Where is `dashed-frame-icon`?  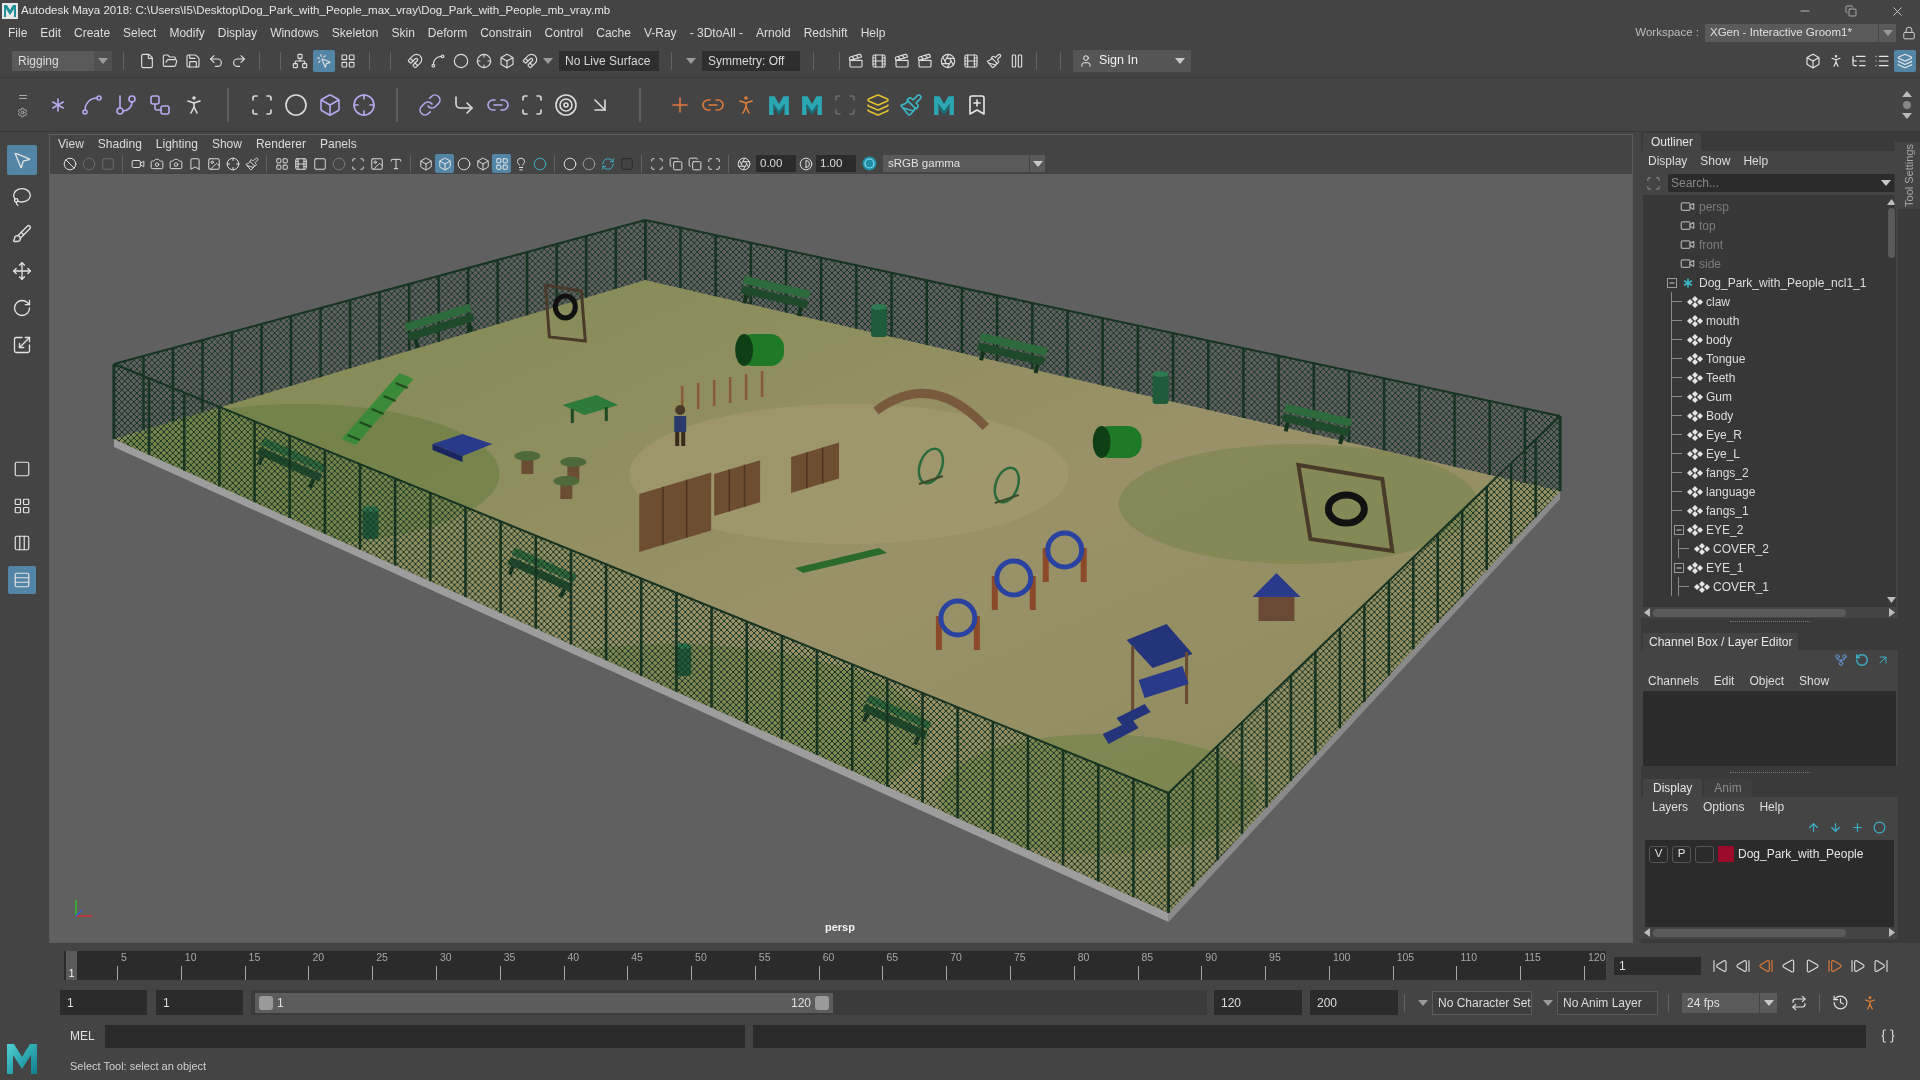
dashed-frame-icon is located at coordinates (656, 163).